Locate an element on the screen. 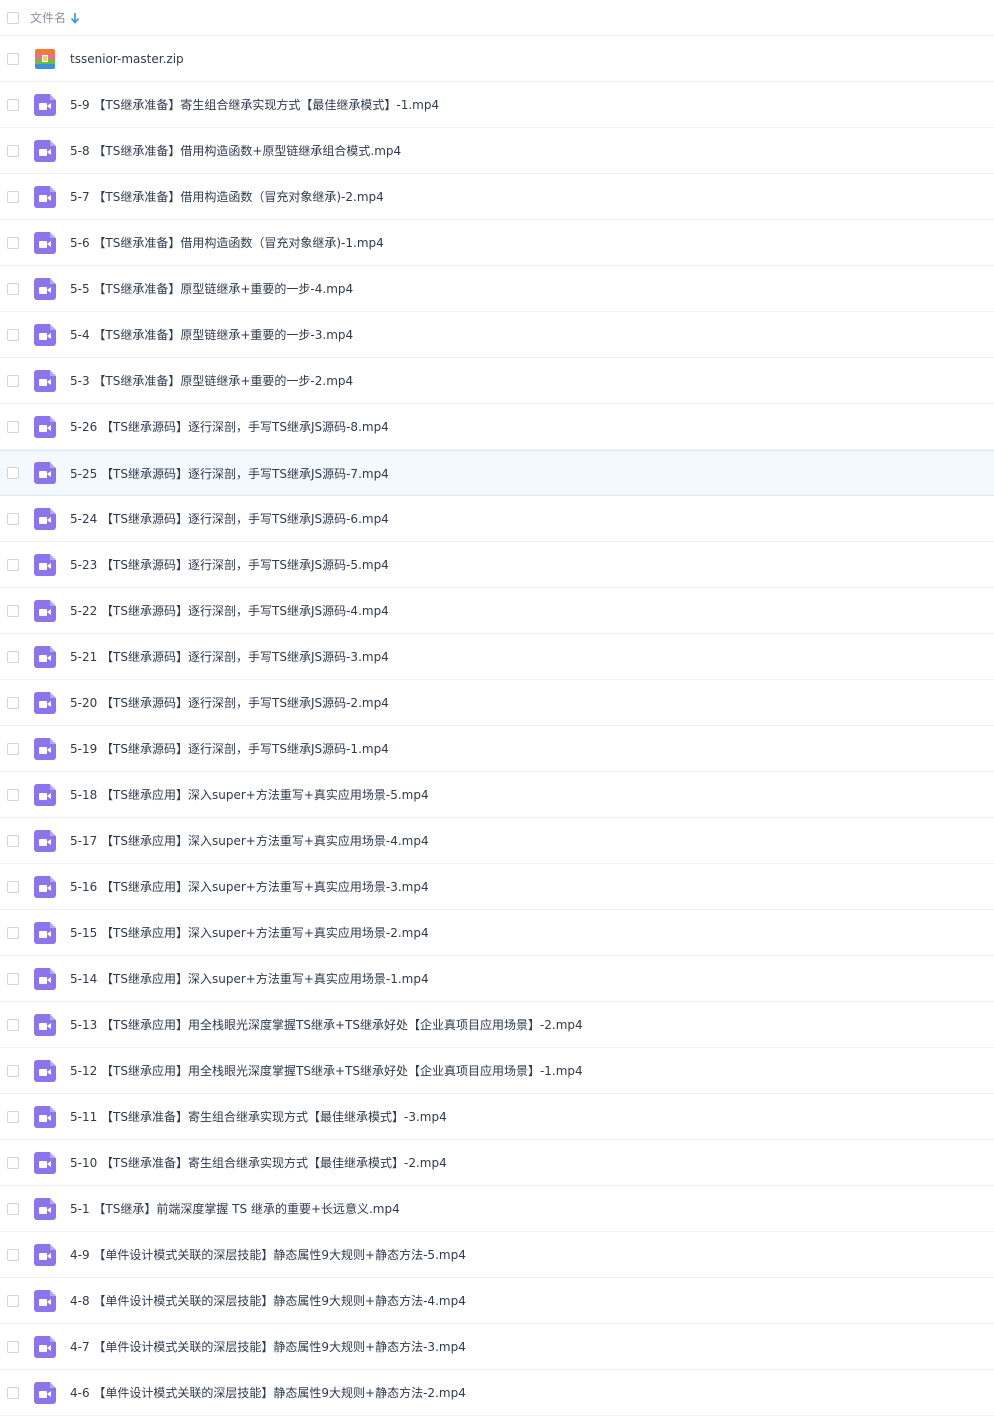 This screenshot has height=1422, width=994. file-row: 4-6 【单件设计模式关联的深层技能】静态属性9大规则+静态方法-2.mp4 is located at coordinates (497, 1393).